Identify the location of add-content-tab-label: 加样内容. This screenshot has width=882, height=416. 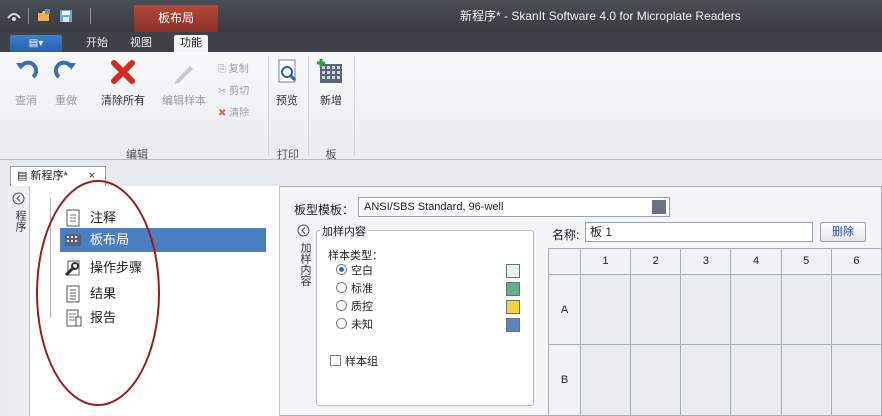
(305, 264).